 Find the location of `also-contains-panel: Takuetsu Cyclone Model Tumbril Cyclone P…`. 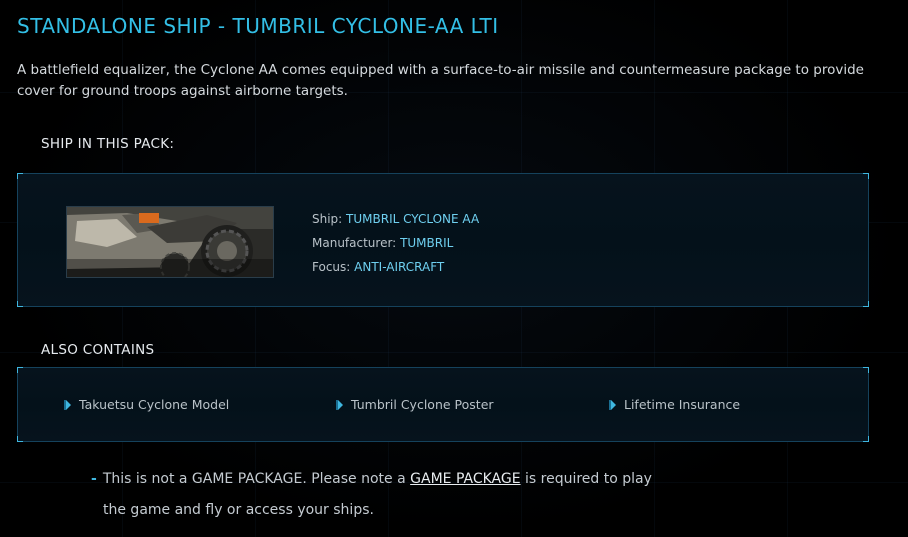

also-contains-panel: Takuetsu Cyclone Model Tumbril Cyclone P… is located at coordinates (443, 404).